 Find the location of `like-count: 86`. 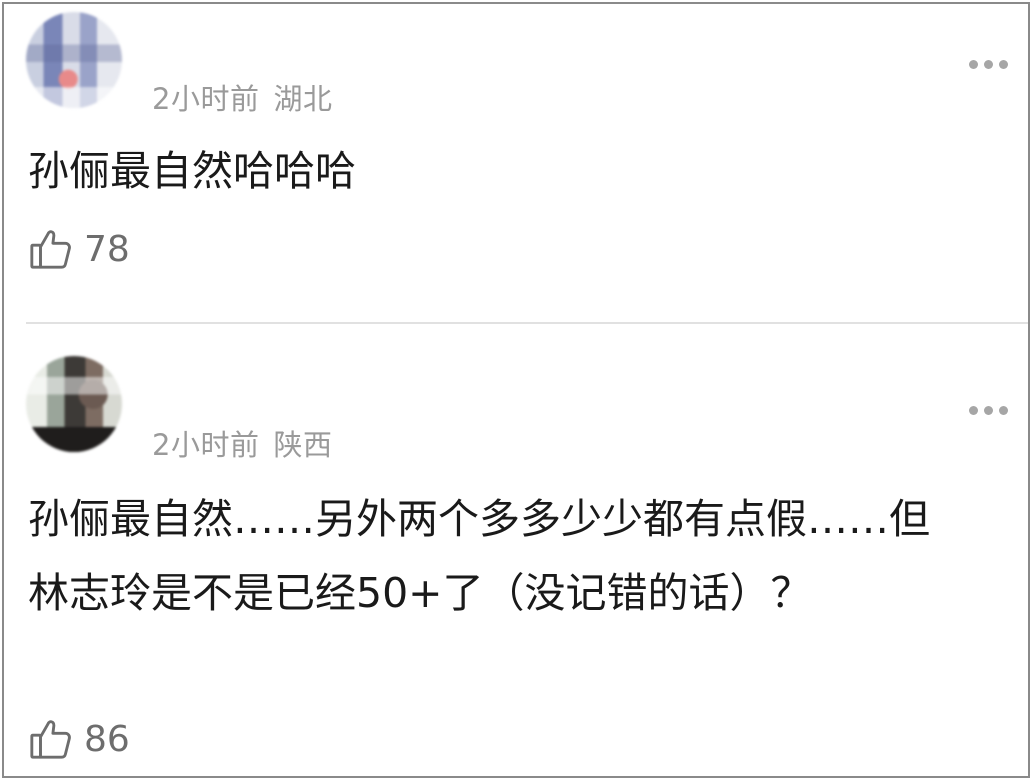

like-count: 86 is located at coordinates (107, 739).